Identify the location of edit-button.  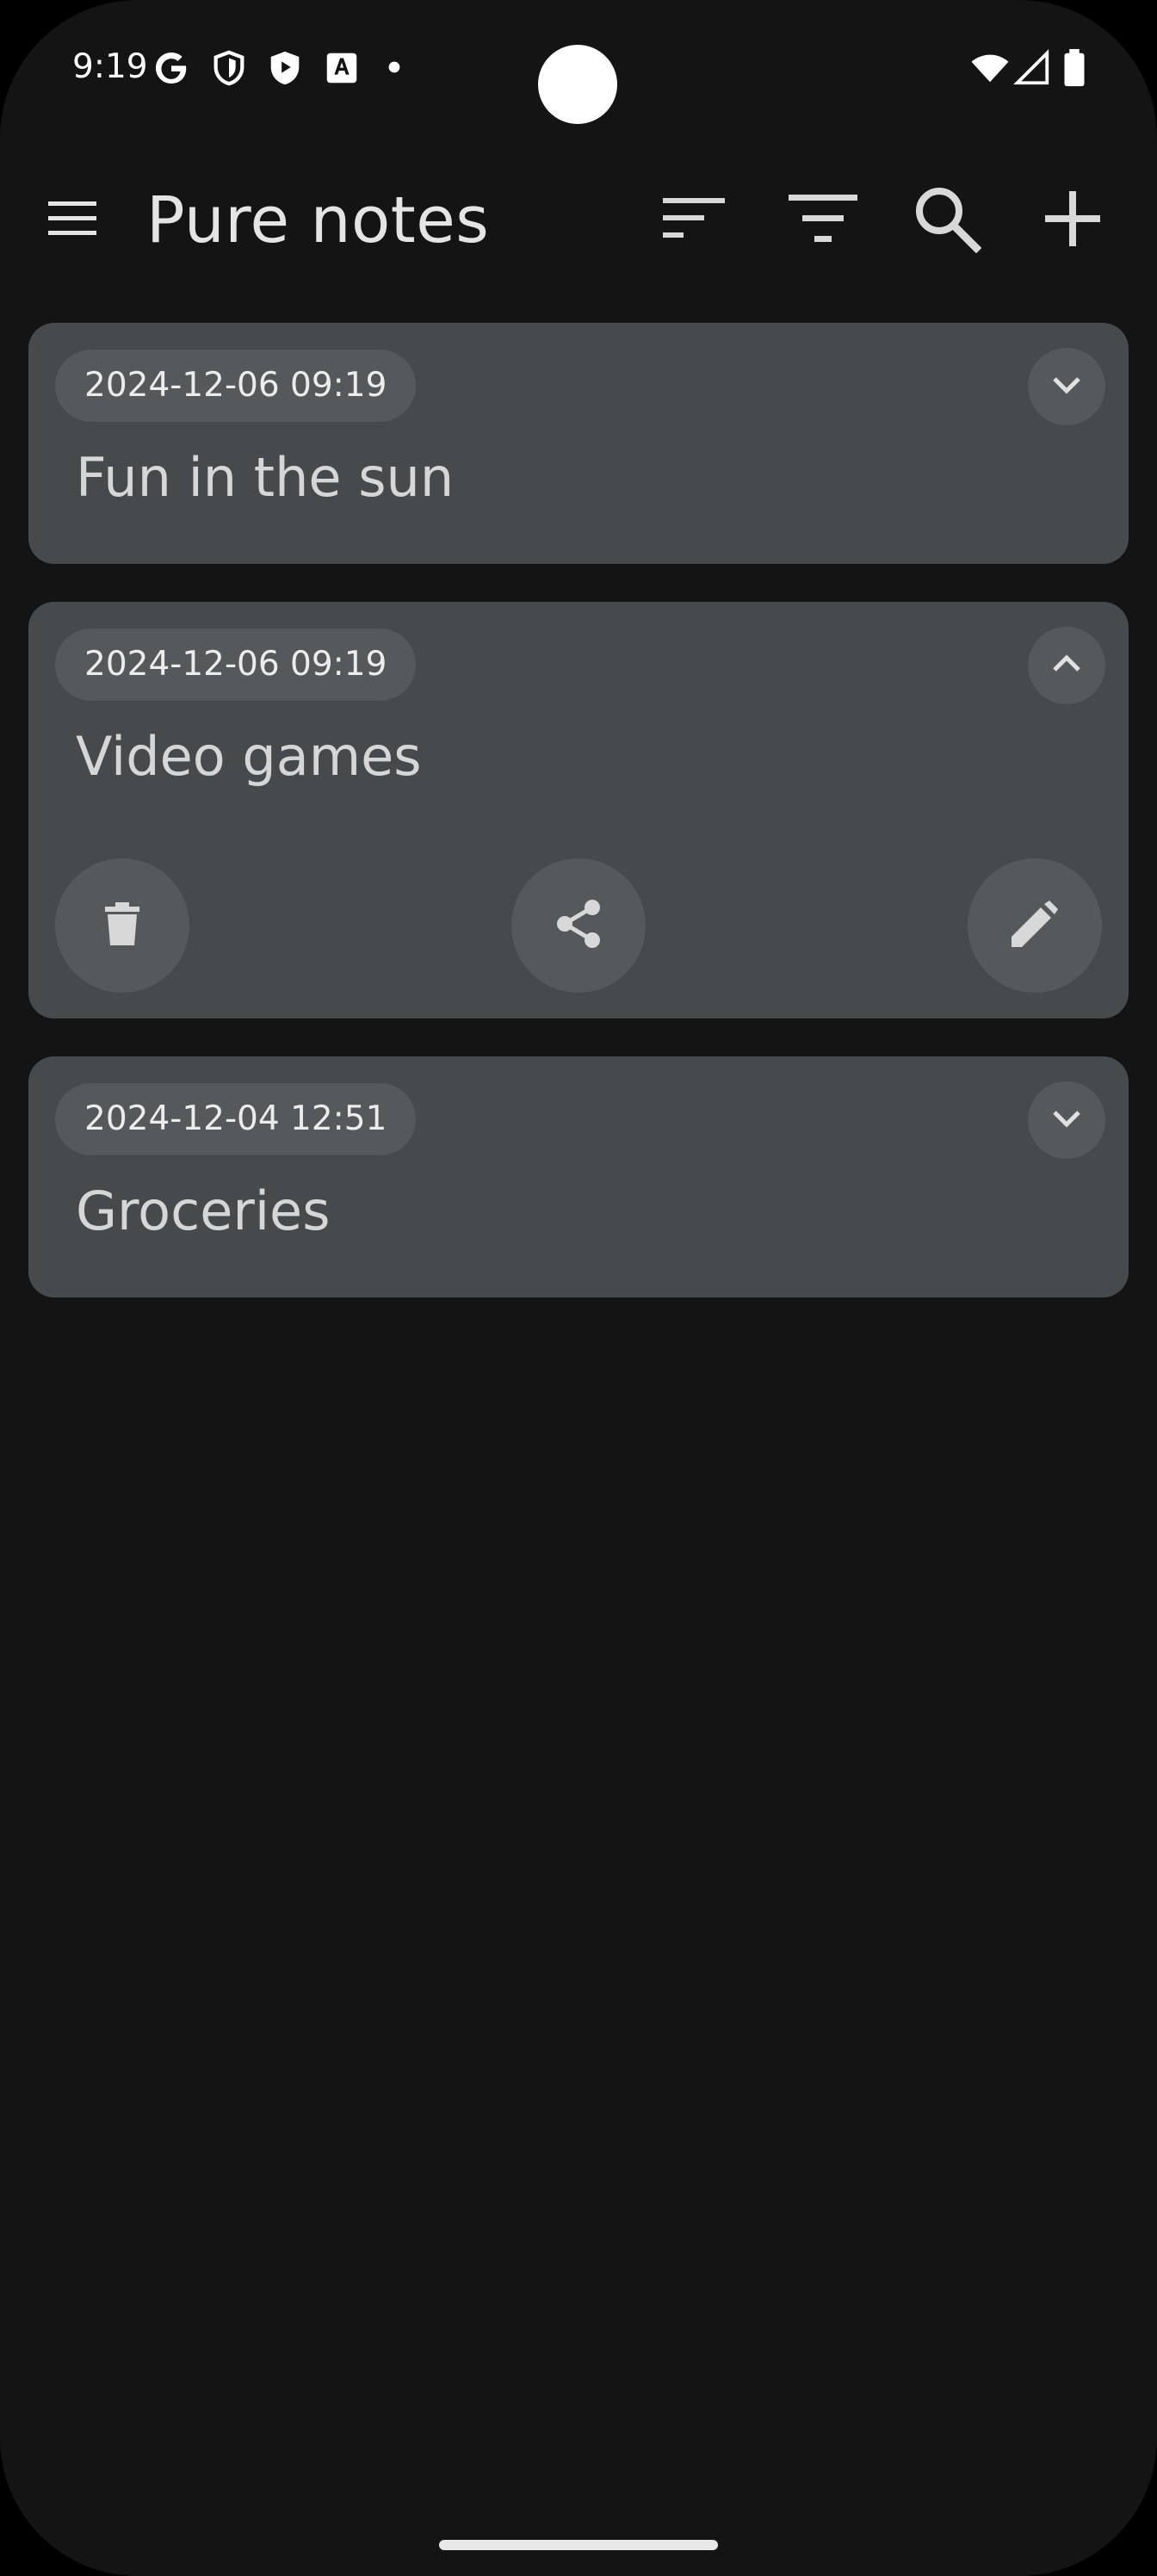
(1035, 926).